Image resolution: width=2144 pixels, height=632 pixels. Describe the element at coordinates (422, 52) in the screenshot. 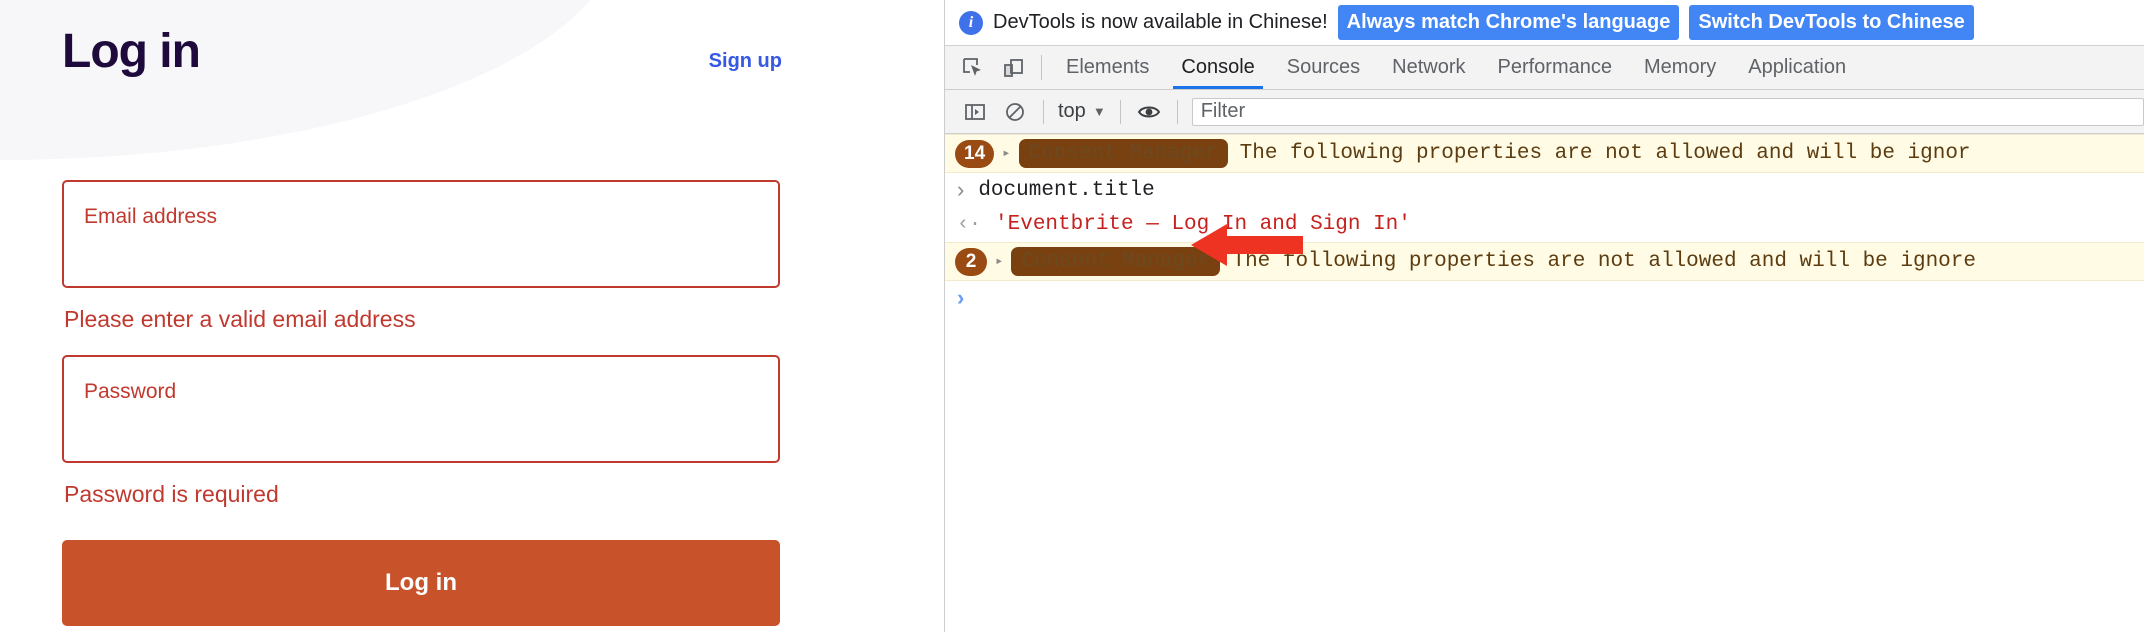

I see `login-header: Log in Sign up` at that location.